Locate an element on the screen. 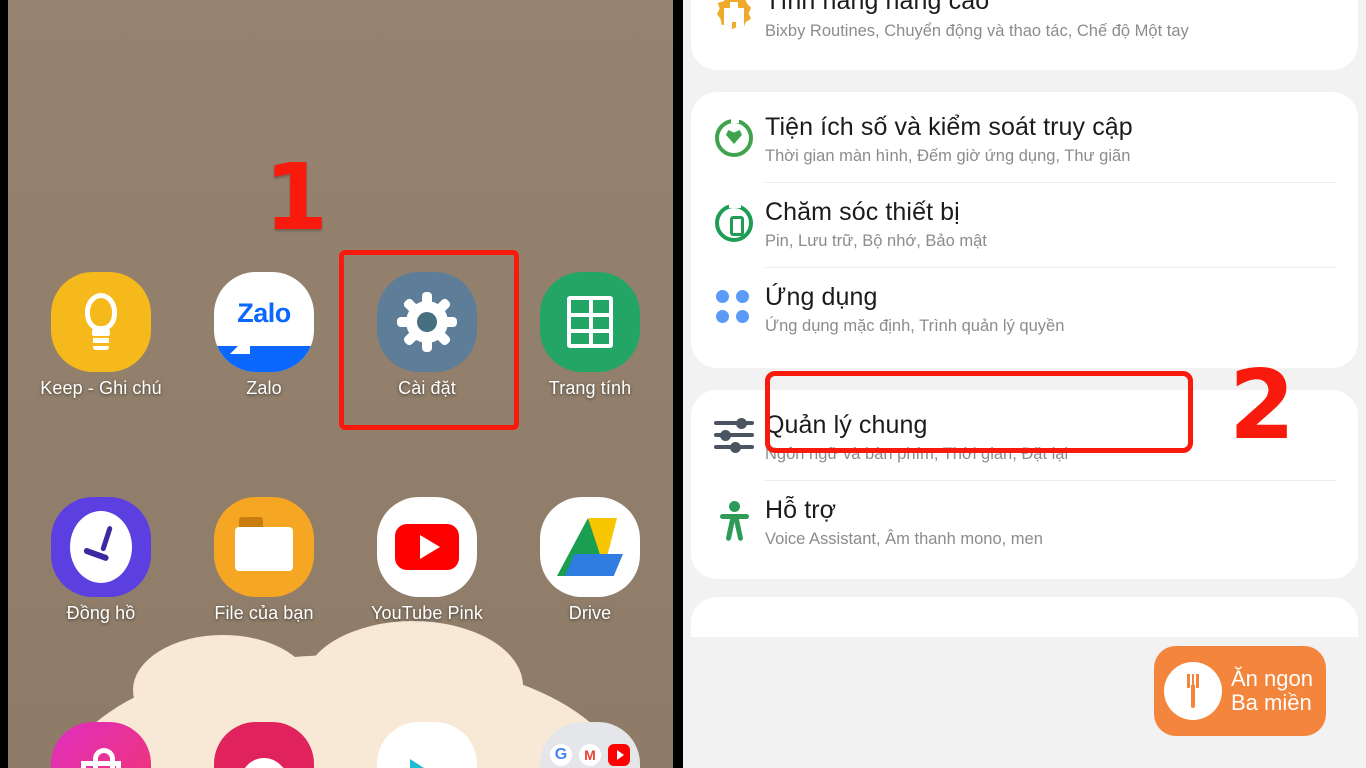 The height and width of the screenshot is (768, 1366). app-my-files: File của bạn is located at coordinates (264, 560).